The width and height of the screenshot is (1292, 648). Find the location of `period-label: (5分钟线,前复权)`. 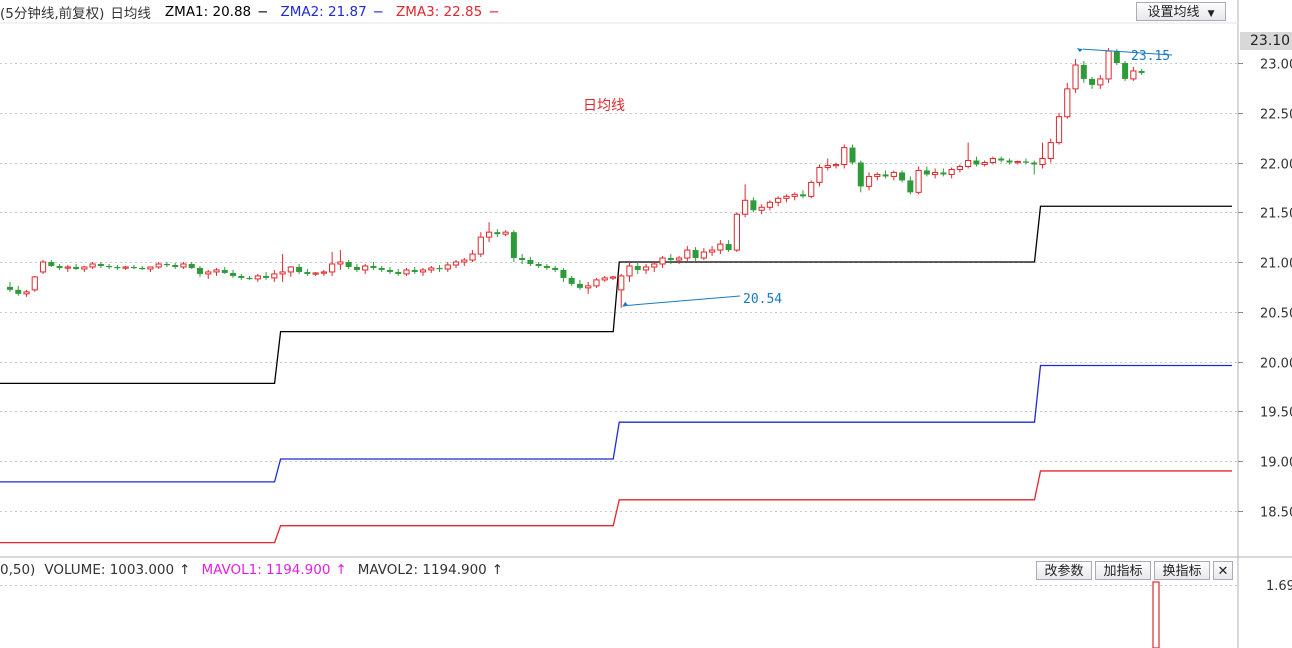

period-label: (5分钟线,前复权) is located at coordinates (52, 14).